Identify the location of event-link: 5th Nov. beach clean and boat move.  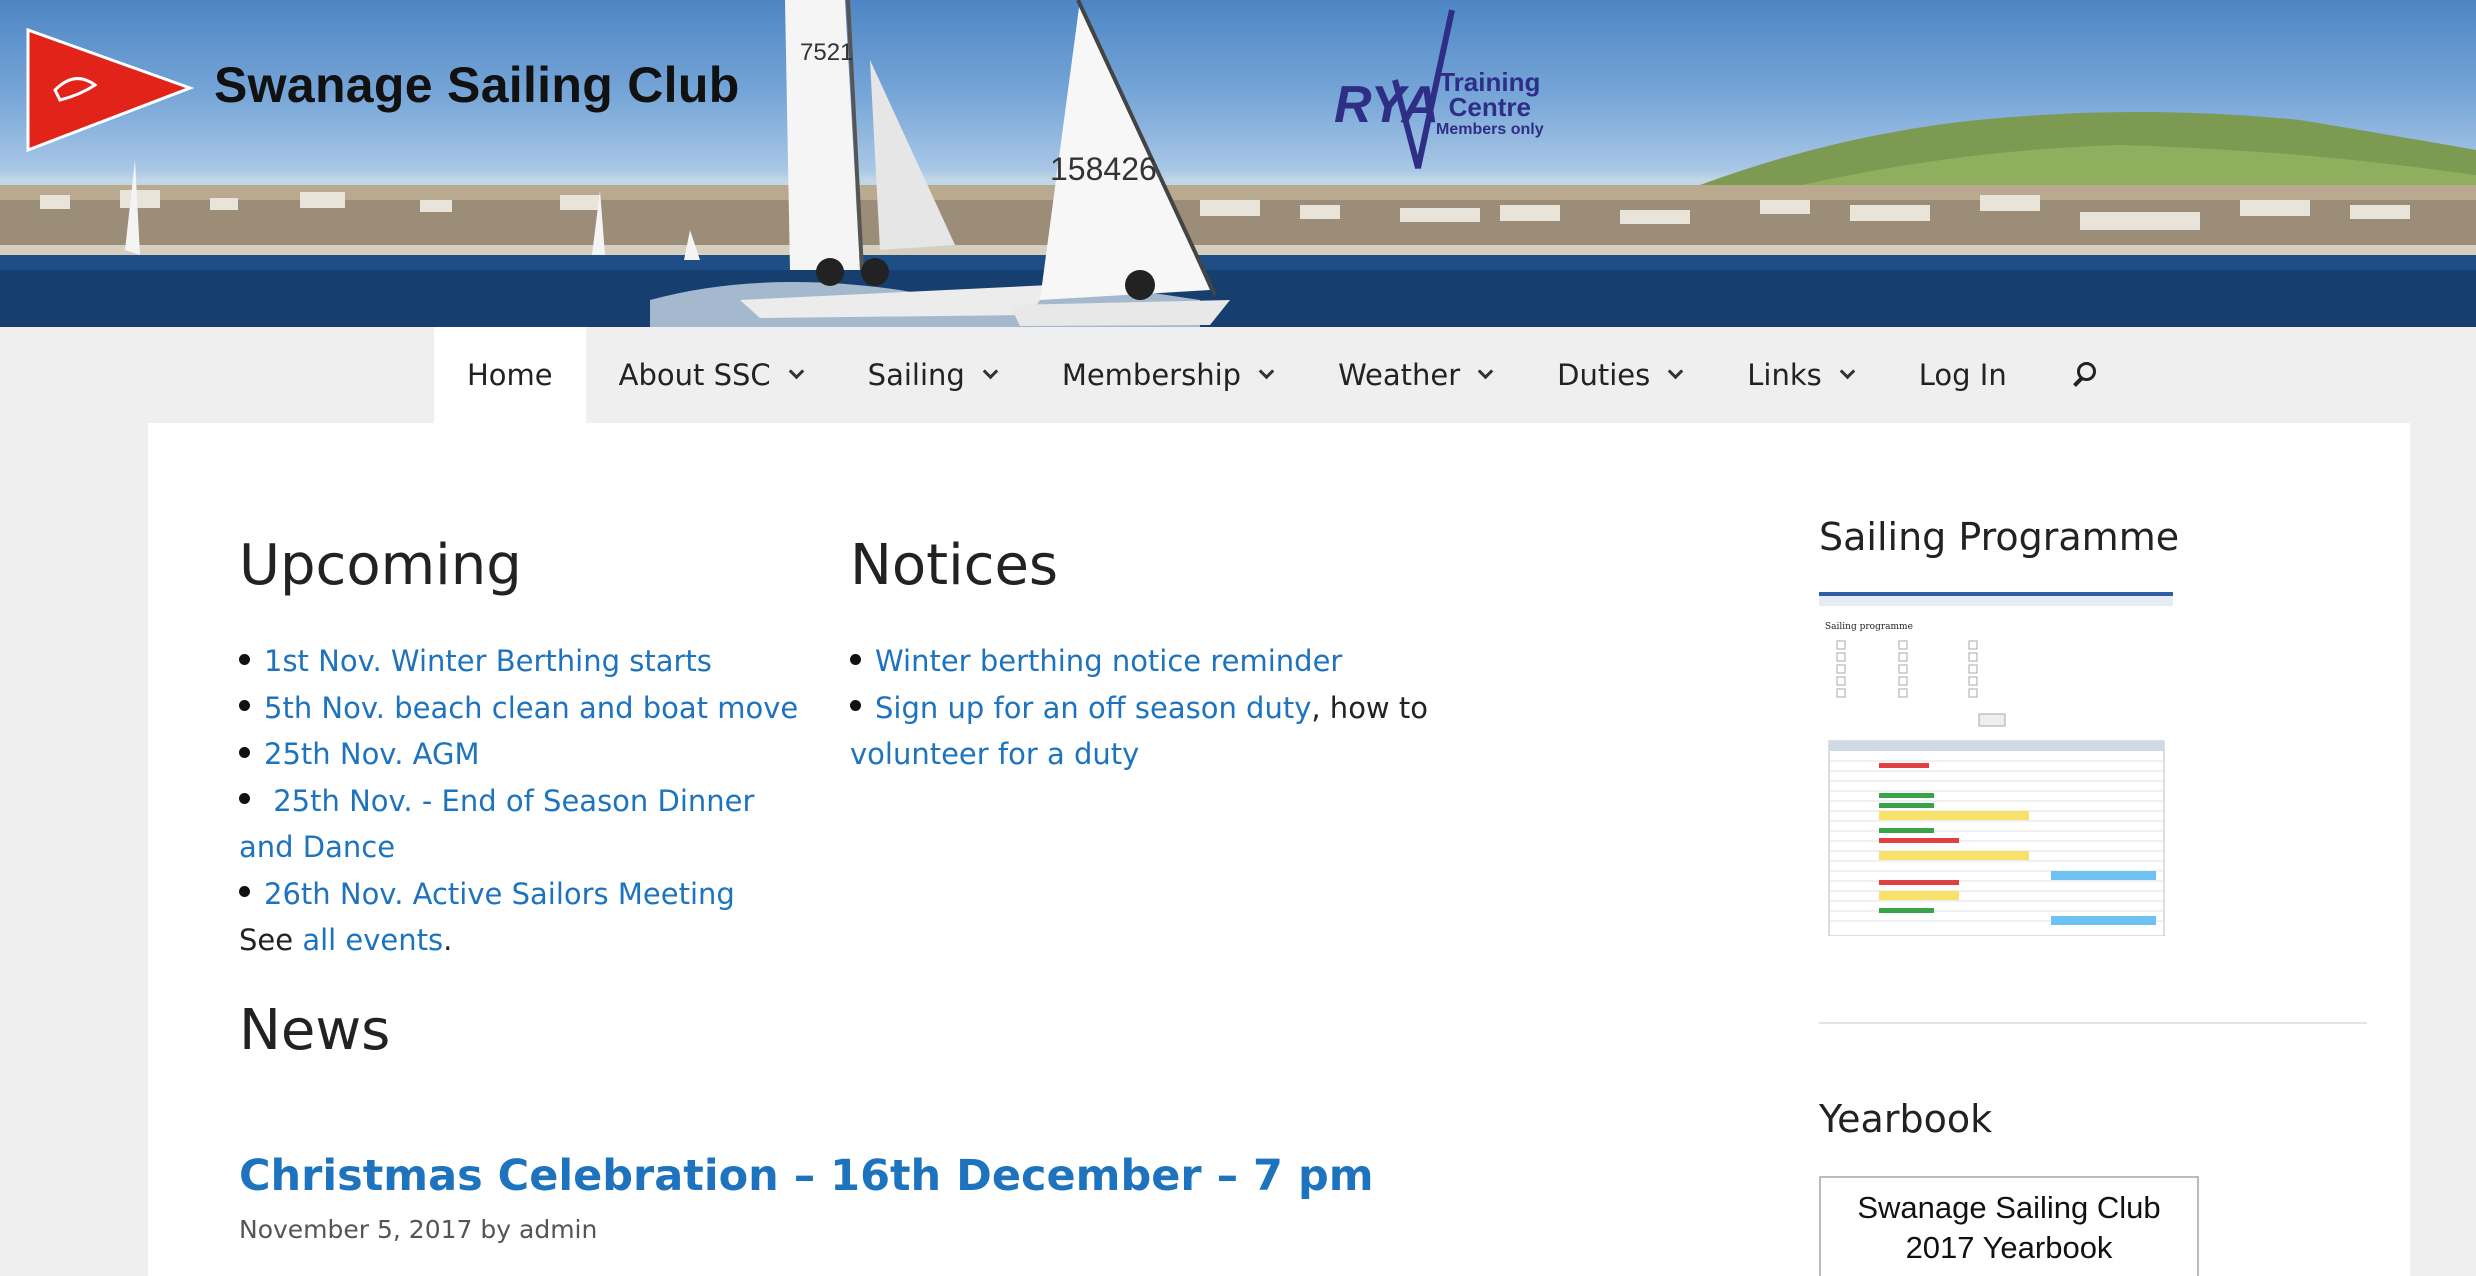
(531, 708).